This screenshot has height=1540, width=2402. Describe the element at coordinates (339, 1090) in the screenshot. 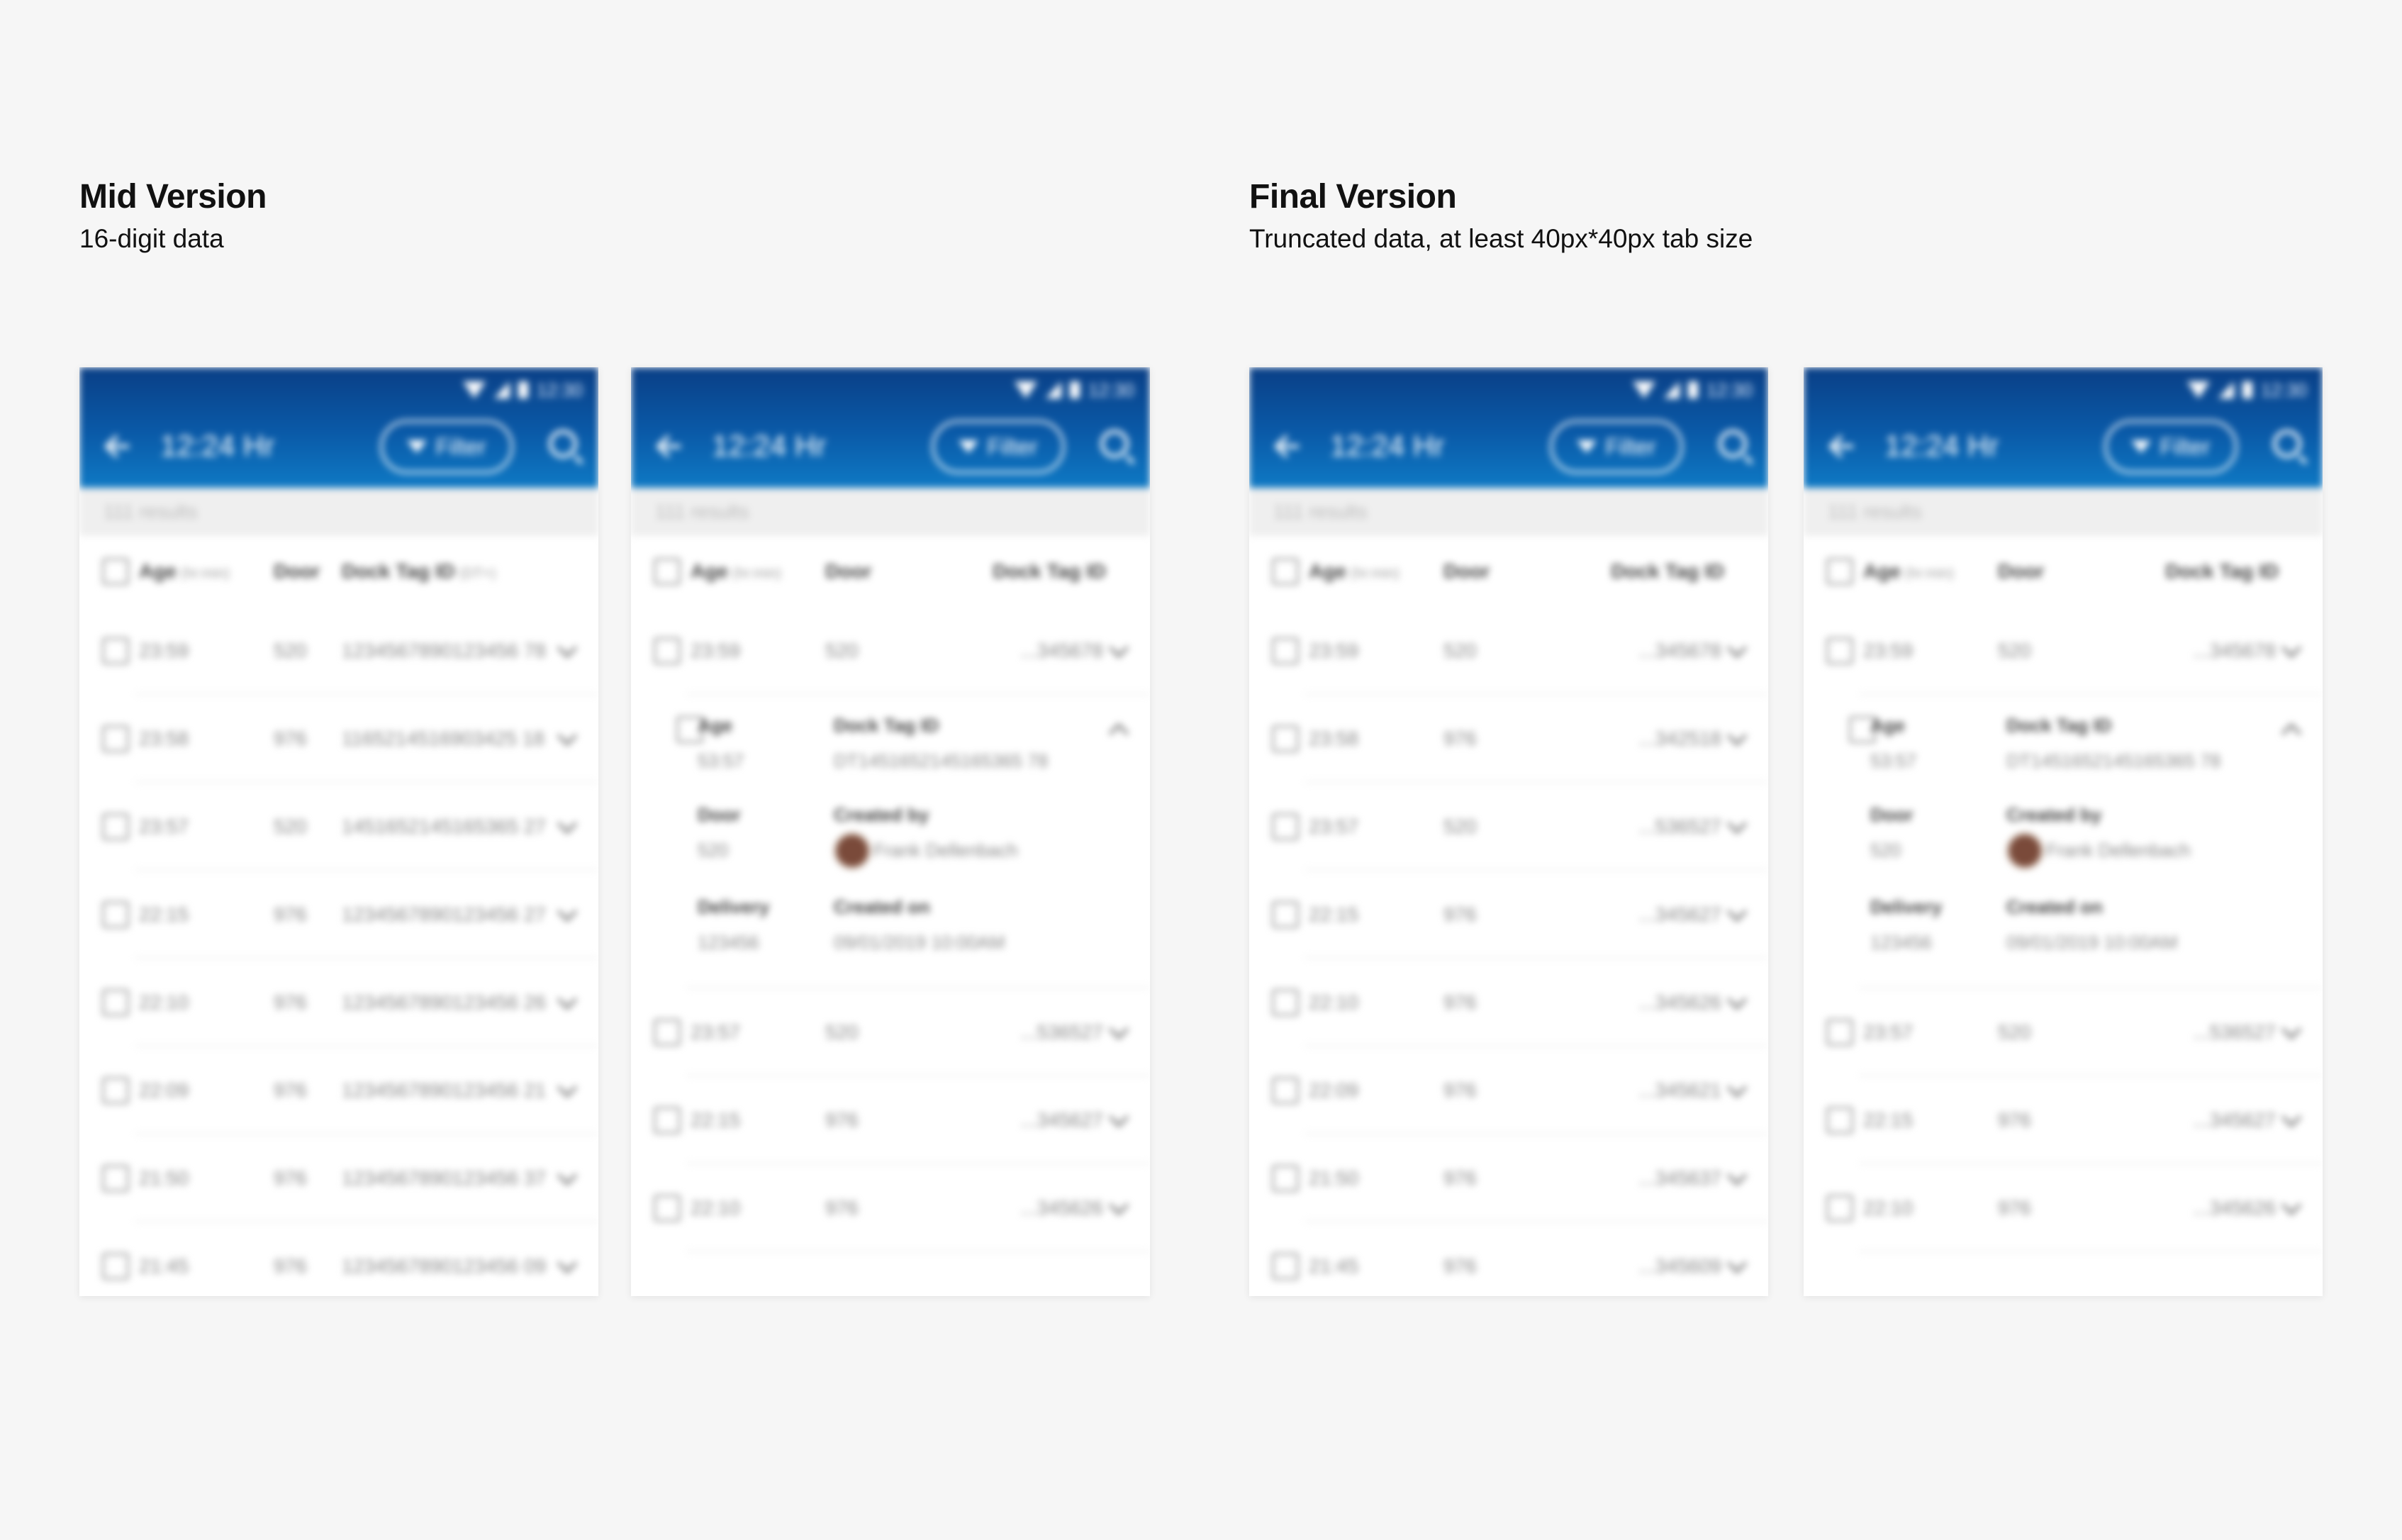

I see `table-row: 22:09 976 1234567890123456 21` at that location.